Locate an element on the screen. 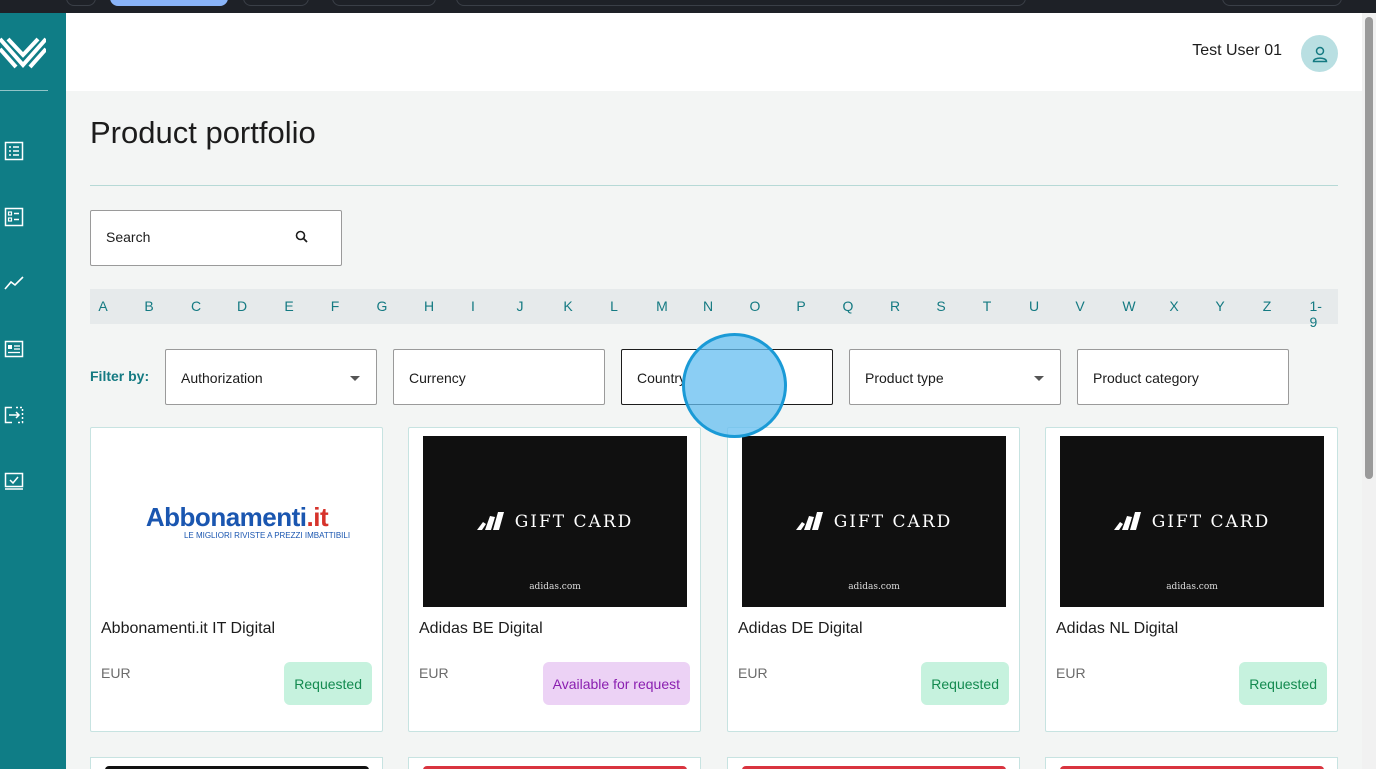 The width and height of the screenshot is (1376, 769). approval-icon is located at coordinates (14, 481).